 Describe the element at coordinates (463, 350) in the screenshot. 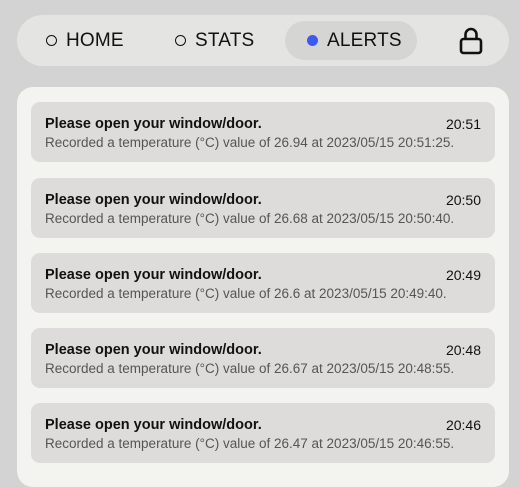

I see `alert-time: 20:48` at that location.